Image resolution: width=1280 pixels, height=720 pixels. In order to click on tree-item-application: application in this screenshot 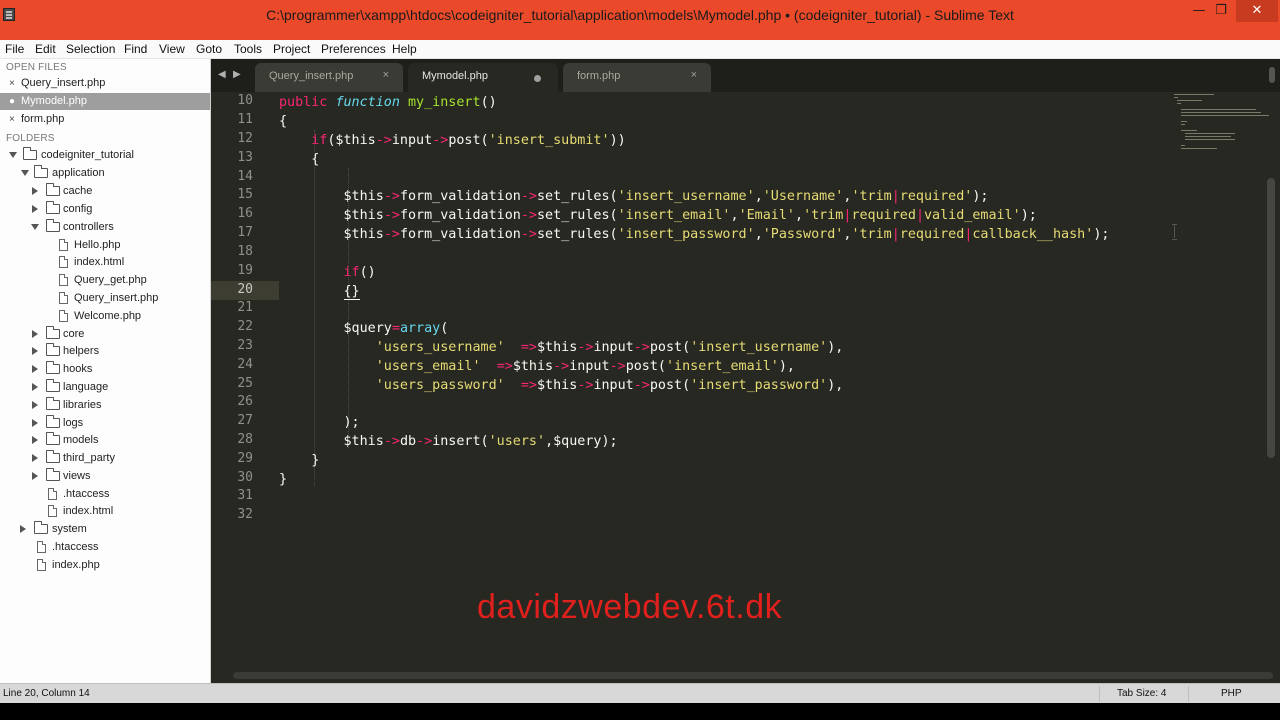, I will do `click(105, 173)`.